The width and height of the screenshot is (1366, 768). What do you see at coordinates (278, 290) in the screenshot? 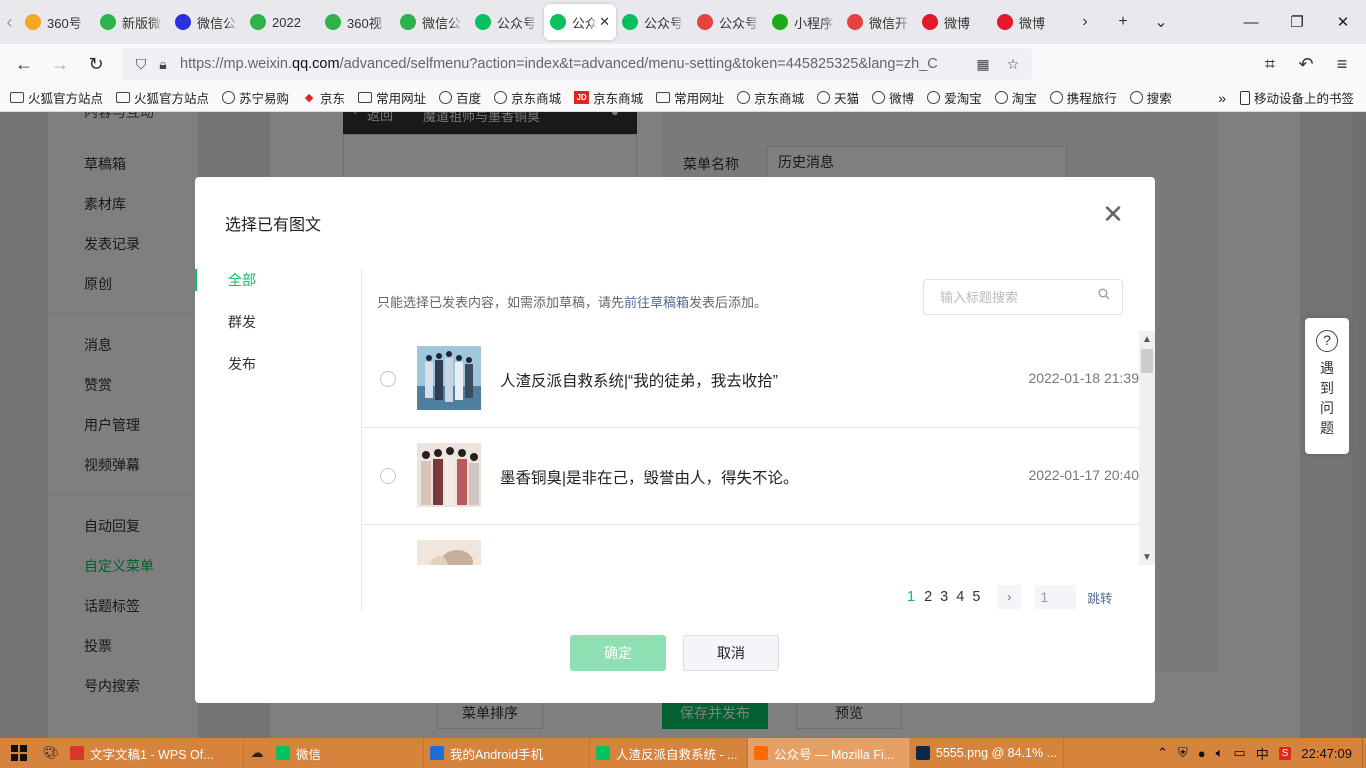
I see `nav-all: 全部` at bounding box center [278, 290].